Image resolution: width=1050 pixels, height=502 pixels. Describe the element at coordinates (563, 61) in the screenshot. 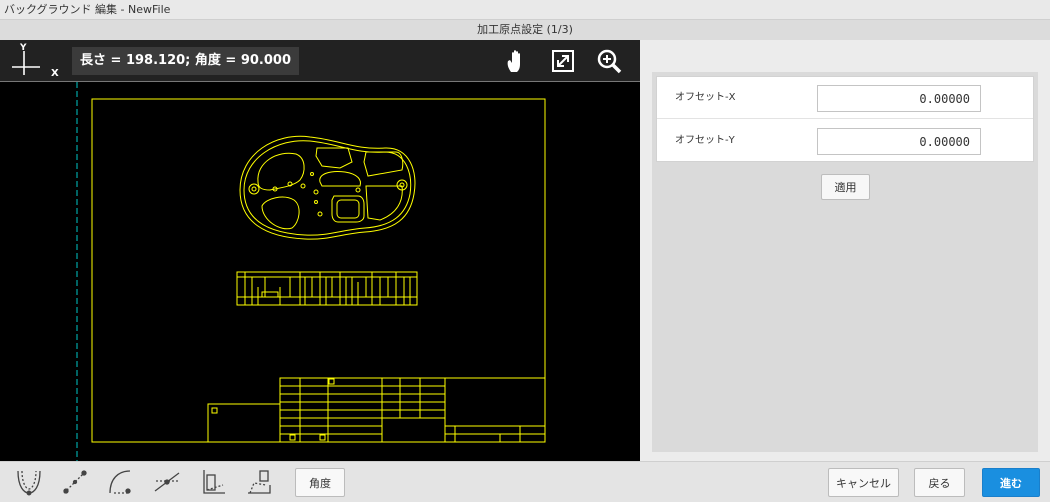

I see `fit-screen-icon` at that location.